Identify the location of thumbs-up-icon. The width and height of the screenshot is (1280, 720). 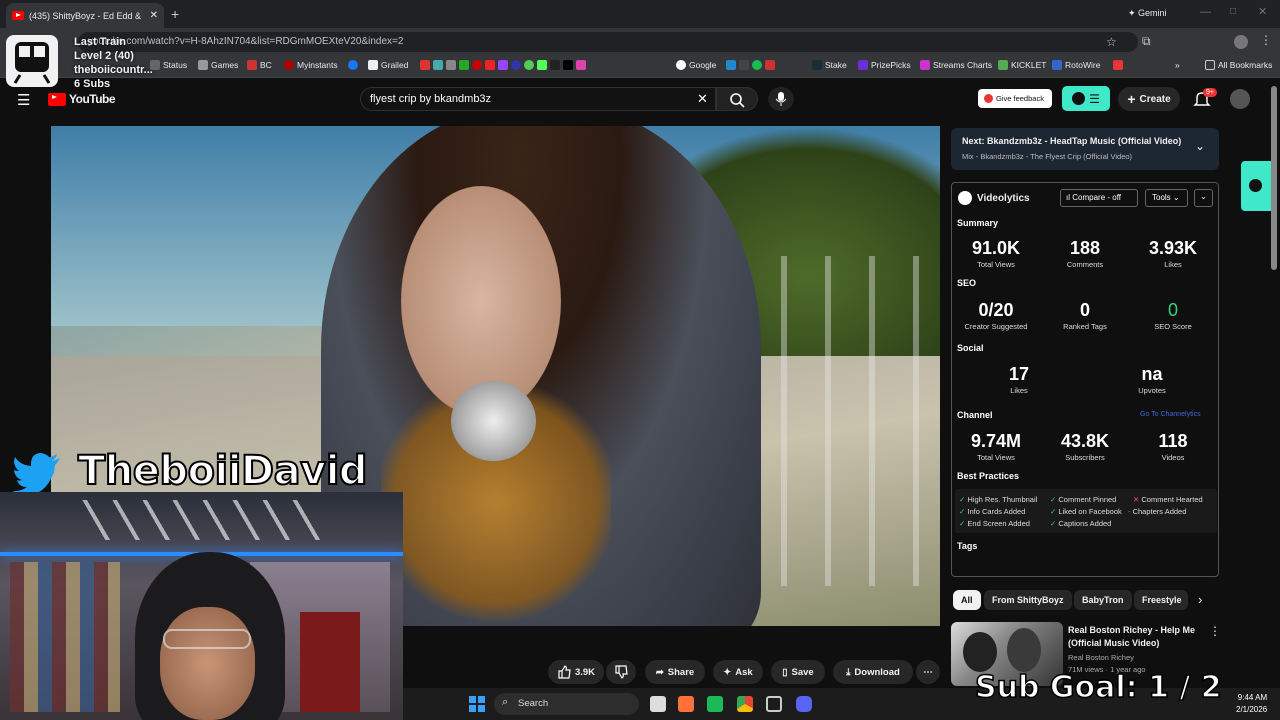
(564, 672).